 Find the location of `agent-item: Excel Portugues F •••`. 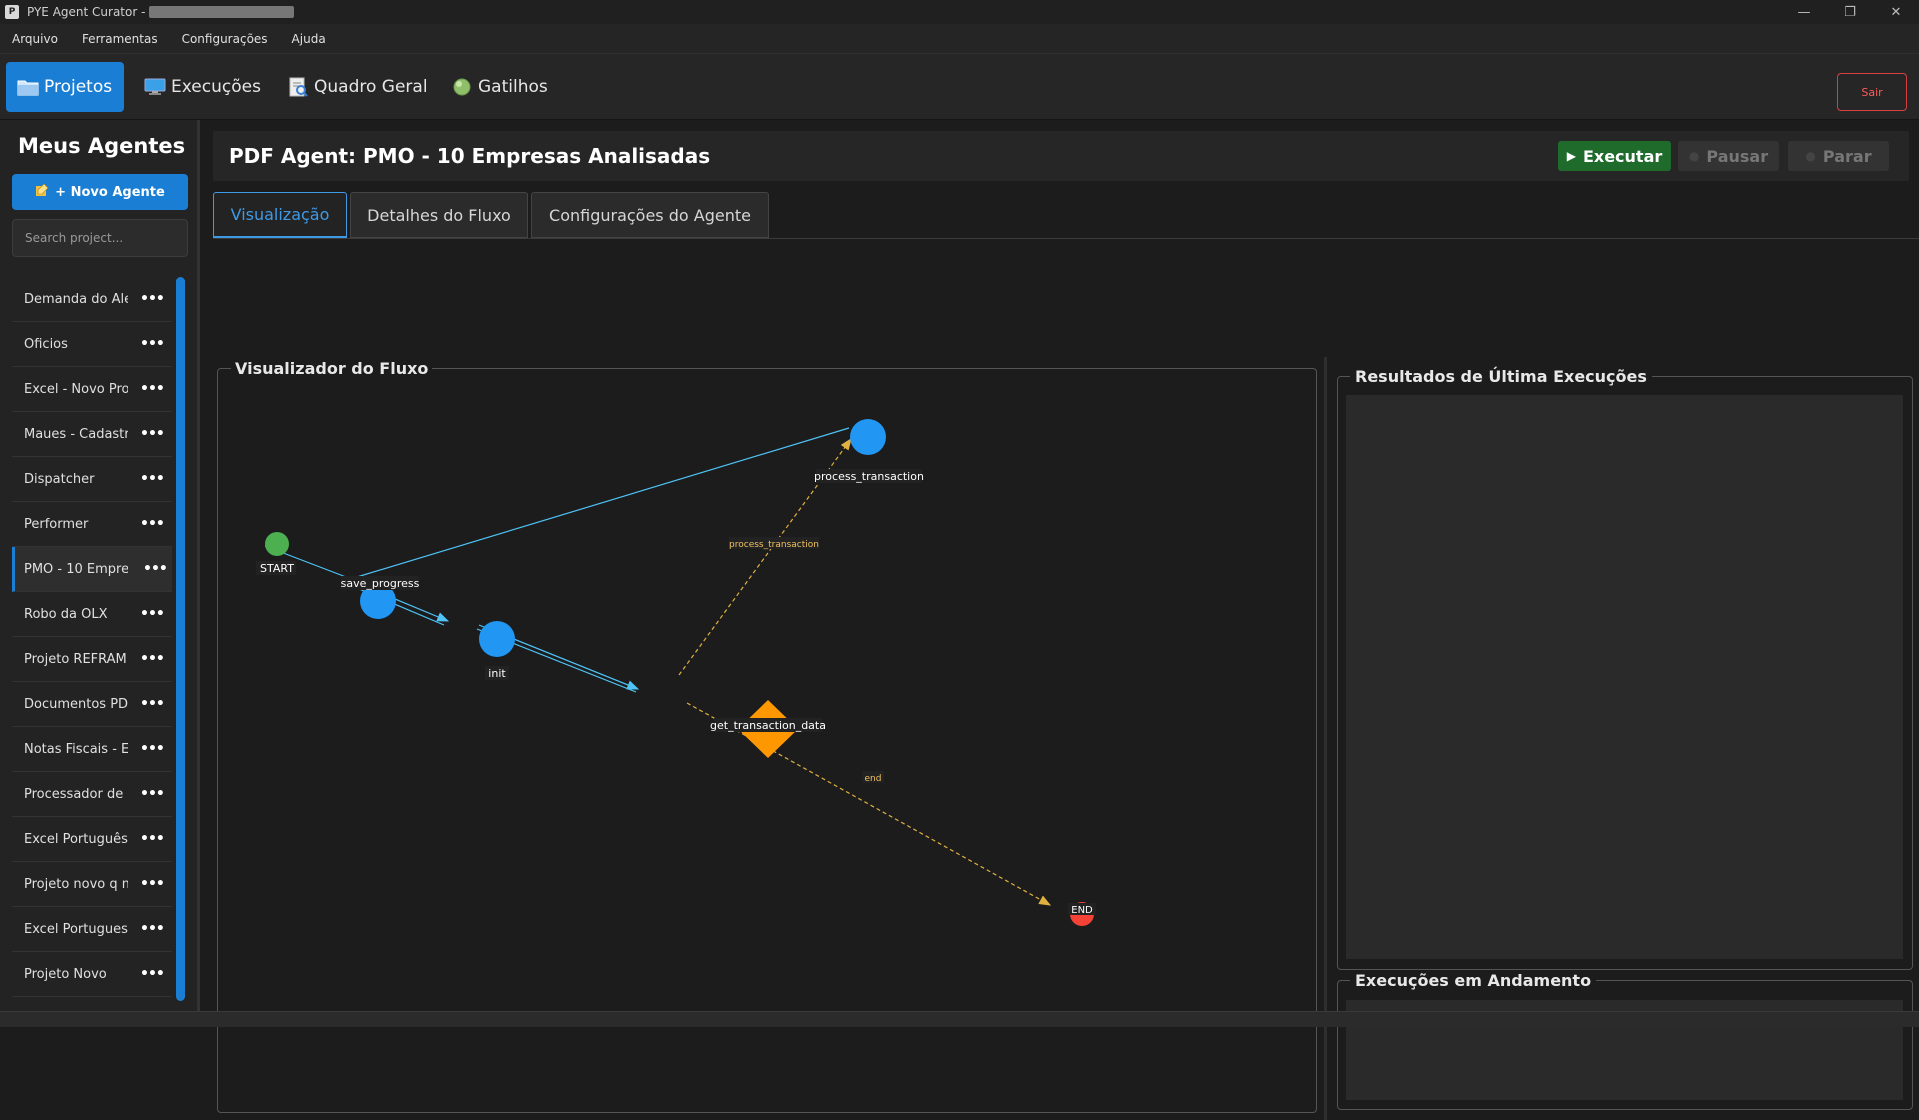

agent-item: Excel Portugues F ••• is located at coordinates (92, 929).